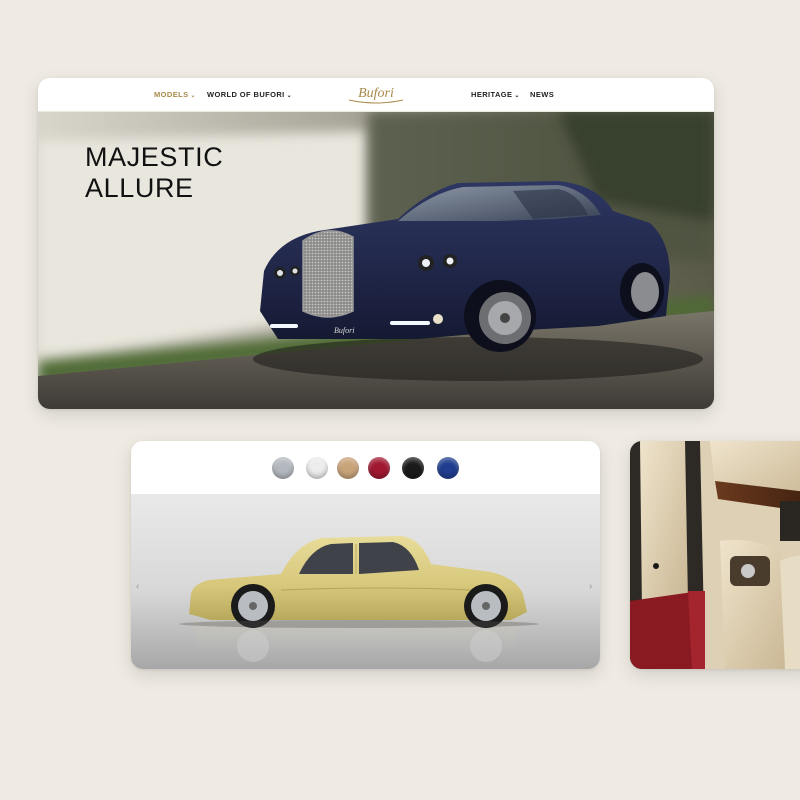 The width and height of the screenshot is (800, 800). What do you see at coordinates (379, 468) in the screenshot?
I see `swatch-red` at bounding box center [379, 468].